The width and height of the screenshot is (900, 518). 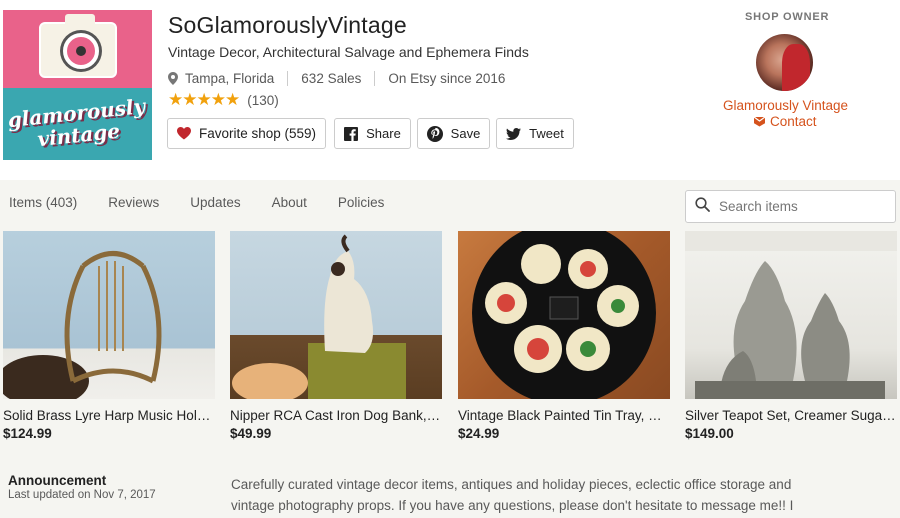 What do you see at coordinates (263, 100) in the screenshot?
I see `rating-count: (130)` at bounding box center [263, 100].